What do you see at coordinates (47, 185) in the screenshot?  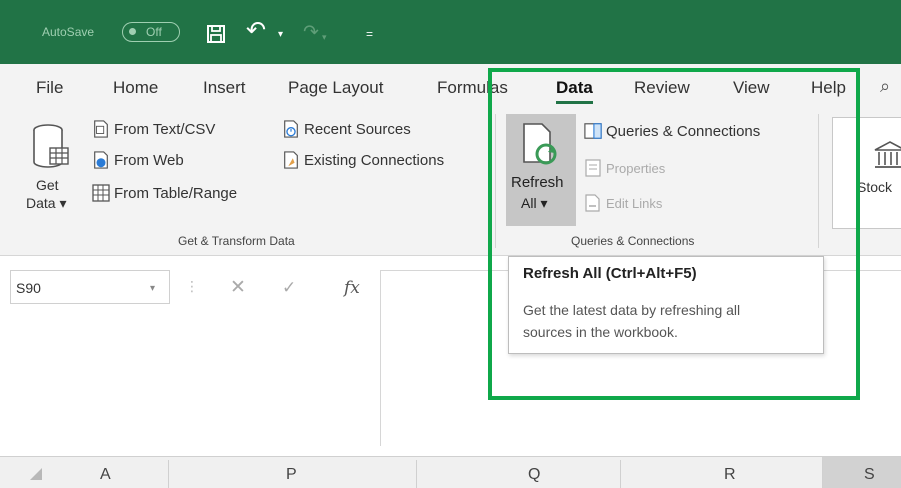 I see `get-data-label: Get` at bounding box center [47, 185].